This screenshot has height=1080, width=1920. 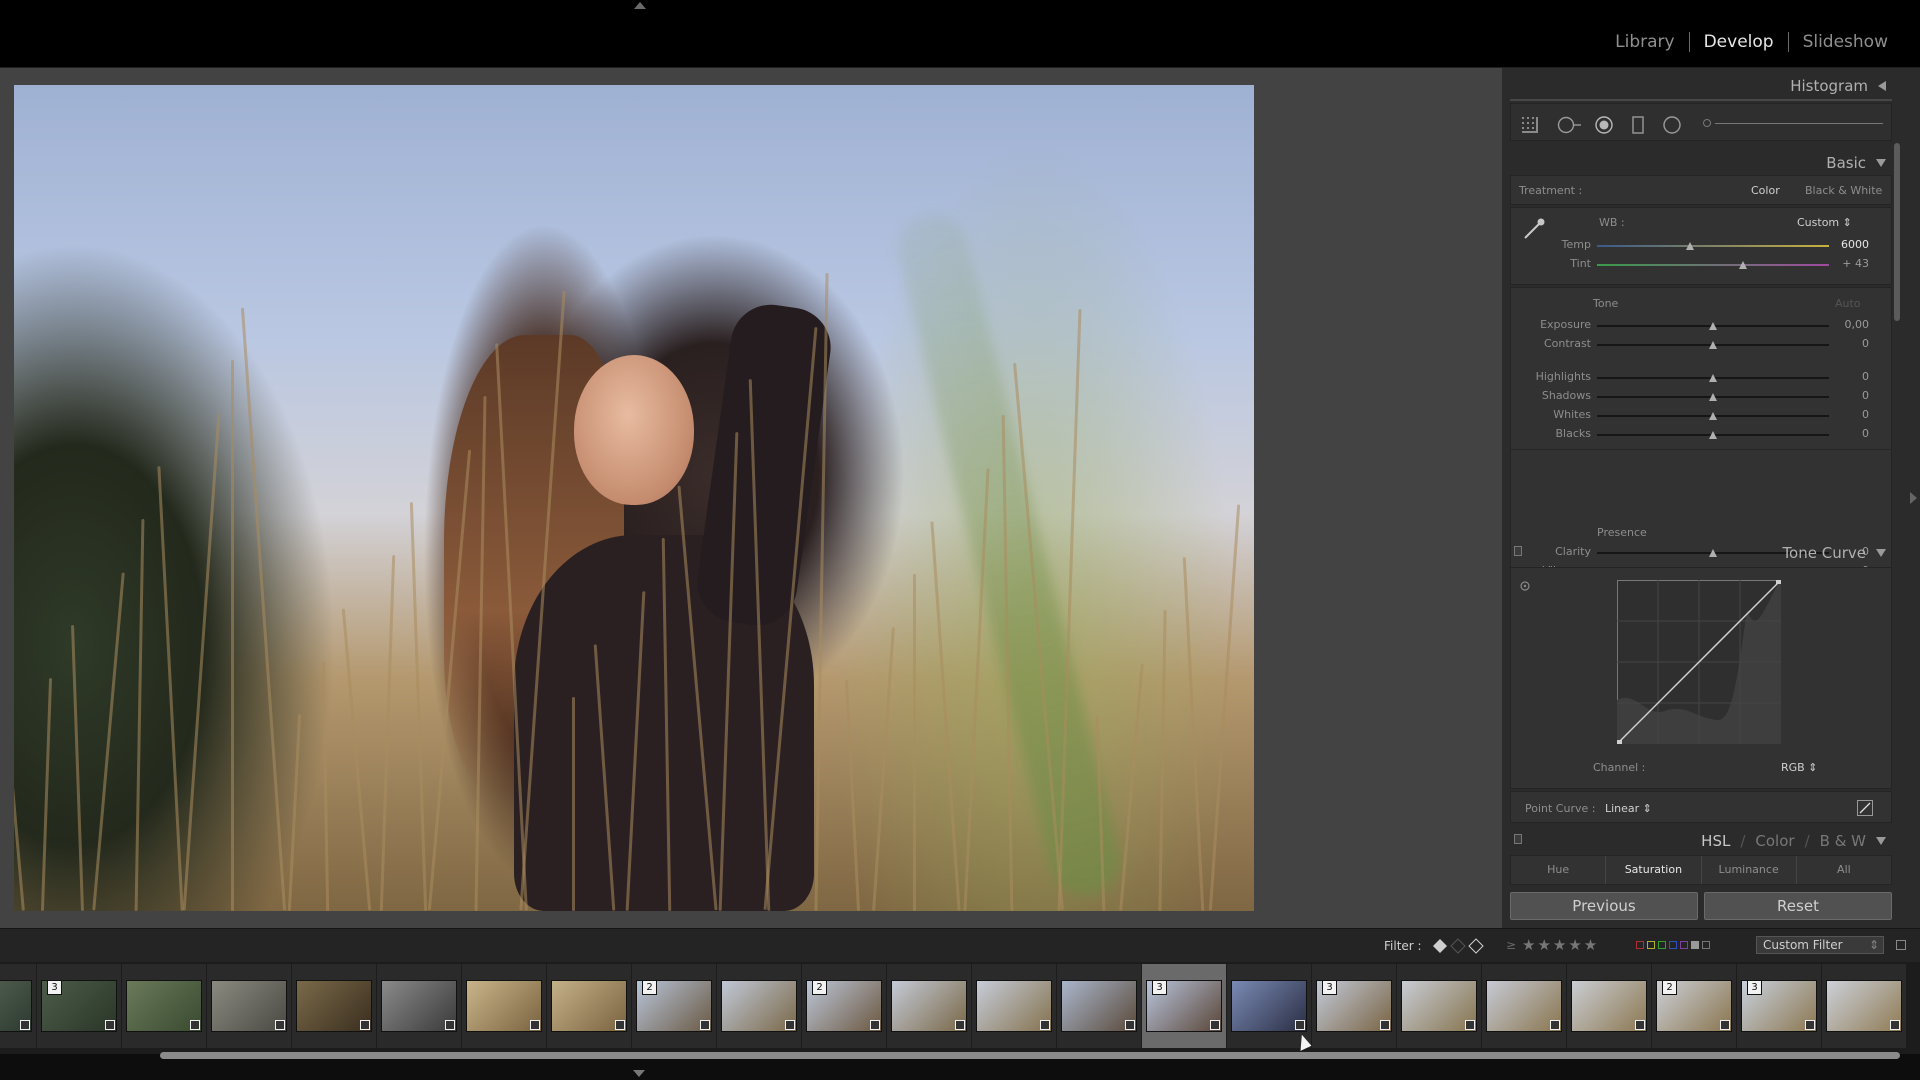 I want to click on bw-title: B & W, so click(x=1843, y=841).